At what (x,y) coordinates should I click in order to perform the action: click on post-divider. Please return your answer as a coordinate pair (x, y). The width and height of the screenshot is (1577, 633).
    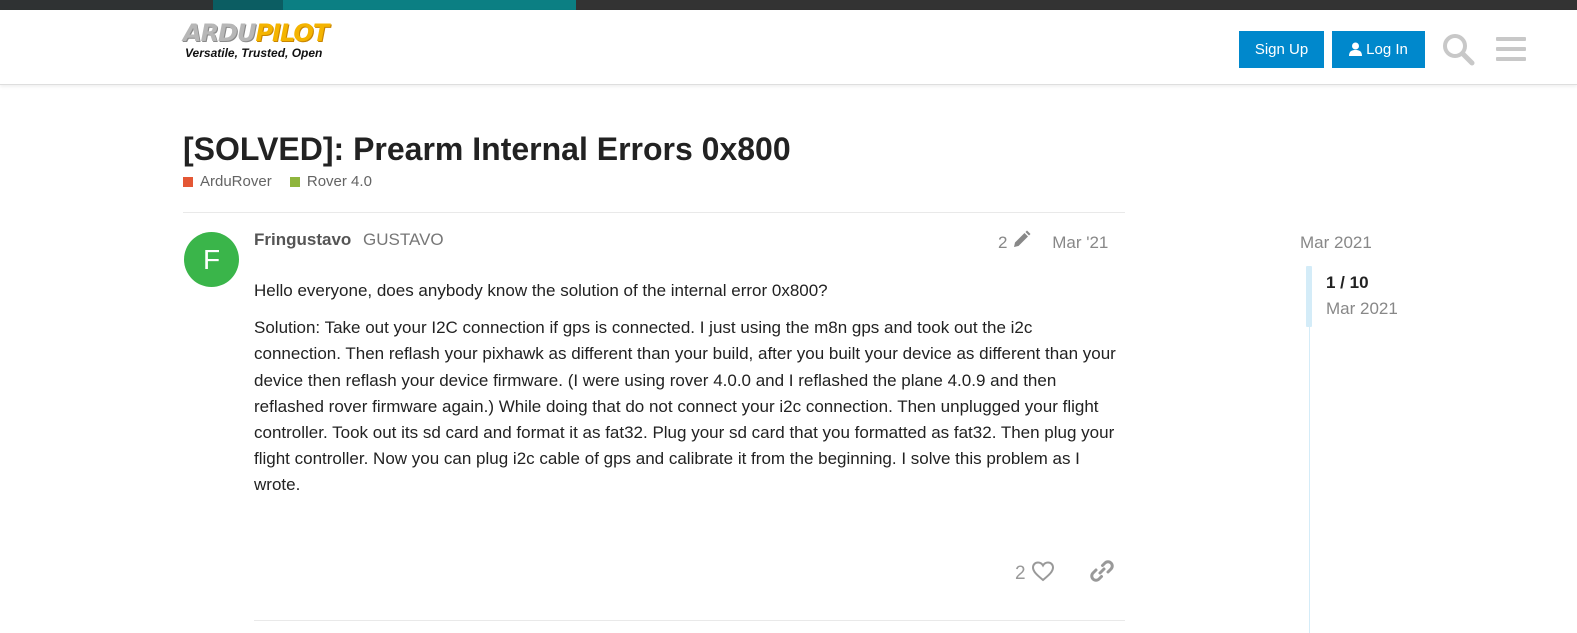
    Looking at the image, I should click on (689, 620).